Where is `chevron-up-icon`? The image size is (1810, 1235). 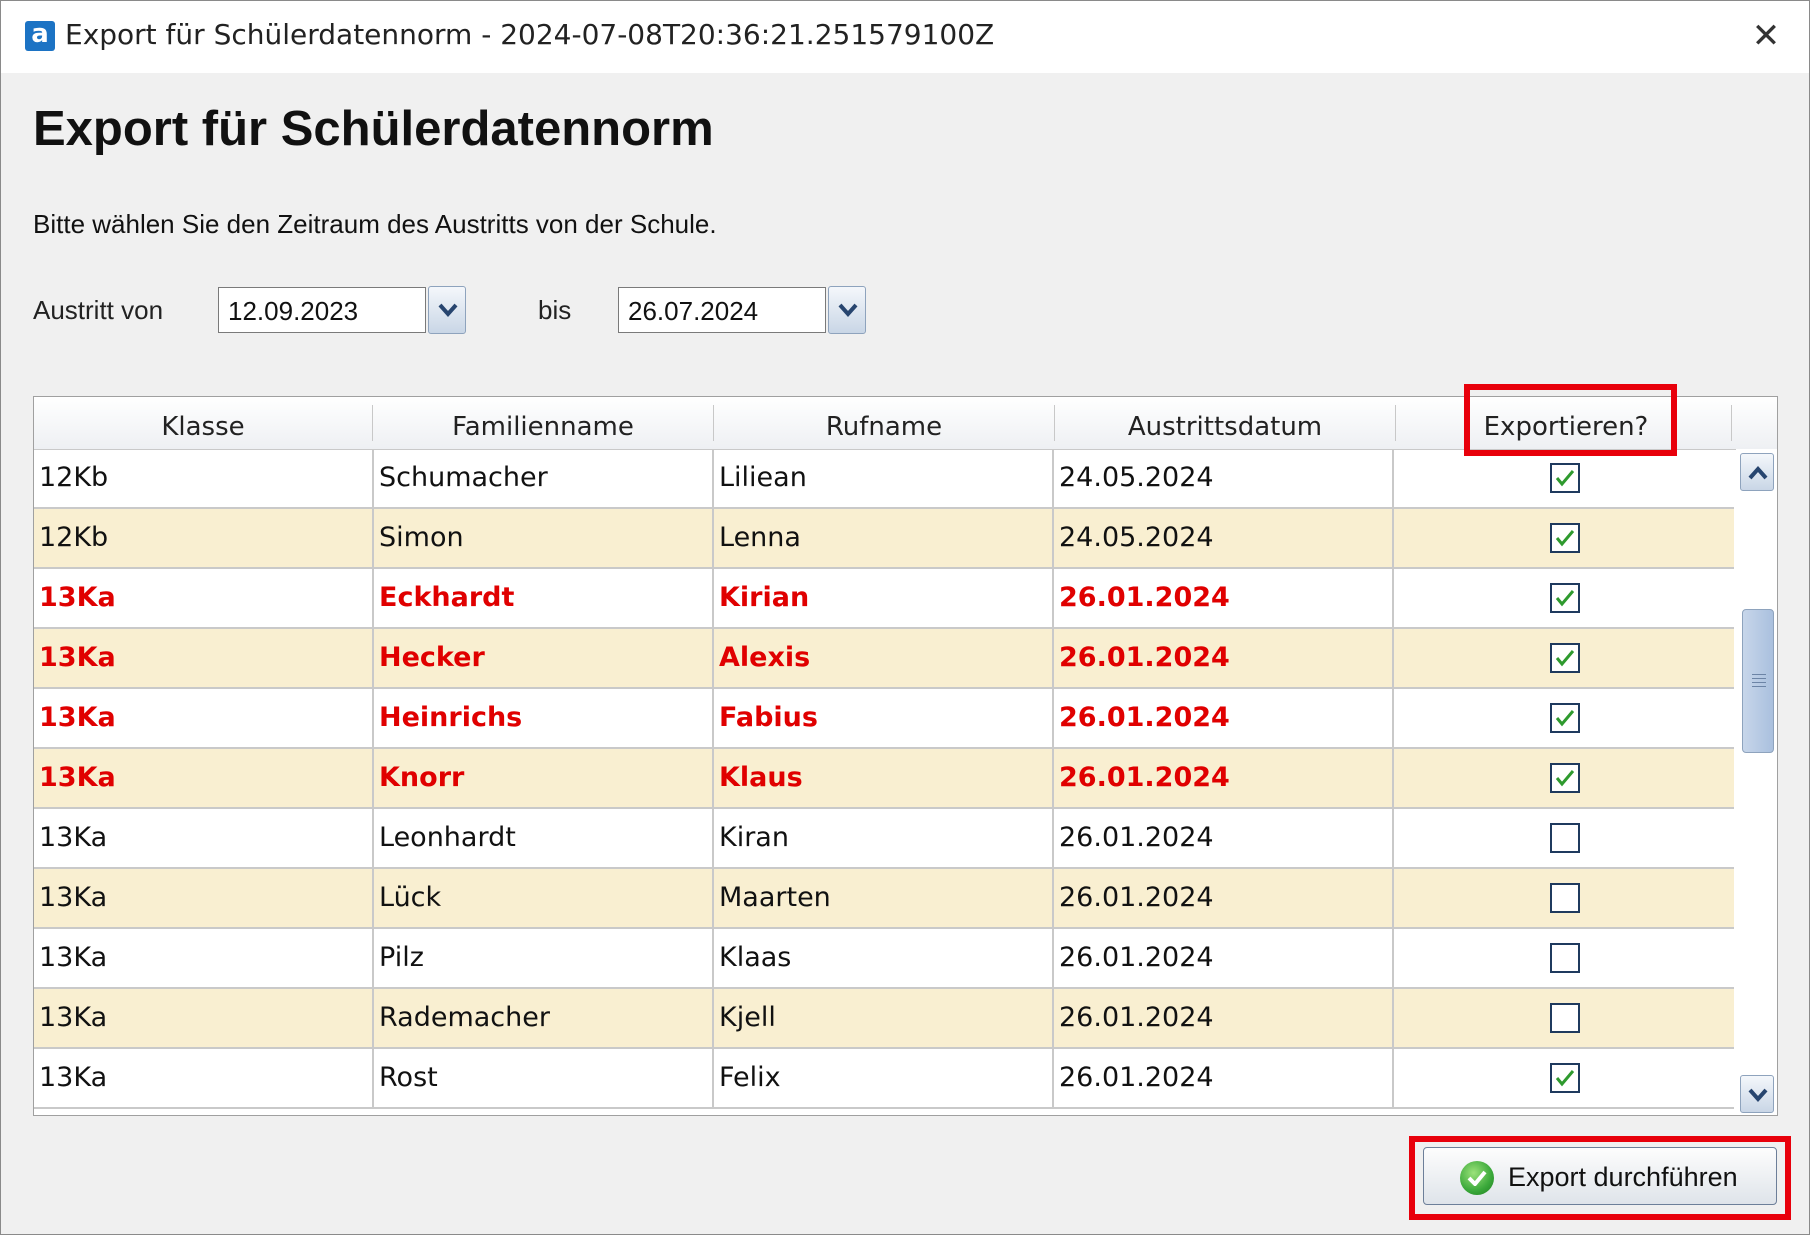
chevron-up-icon is located at coordinates (1758, 472).